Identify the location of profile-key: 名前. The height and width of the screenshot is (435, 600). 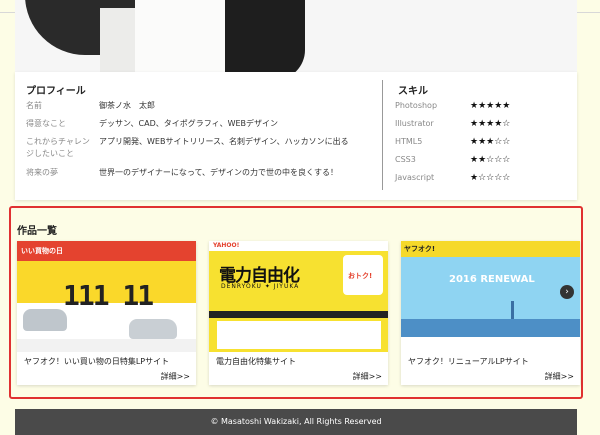
(34, 105).